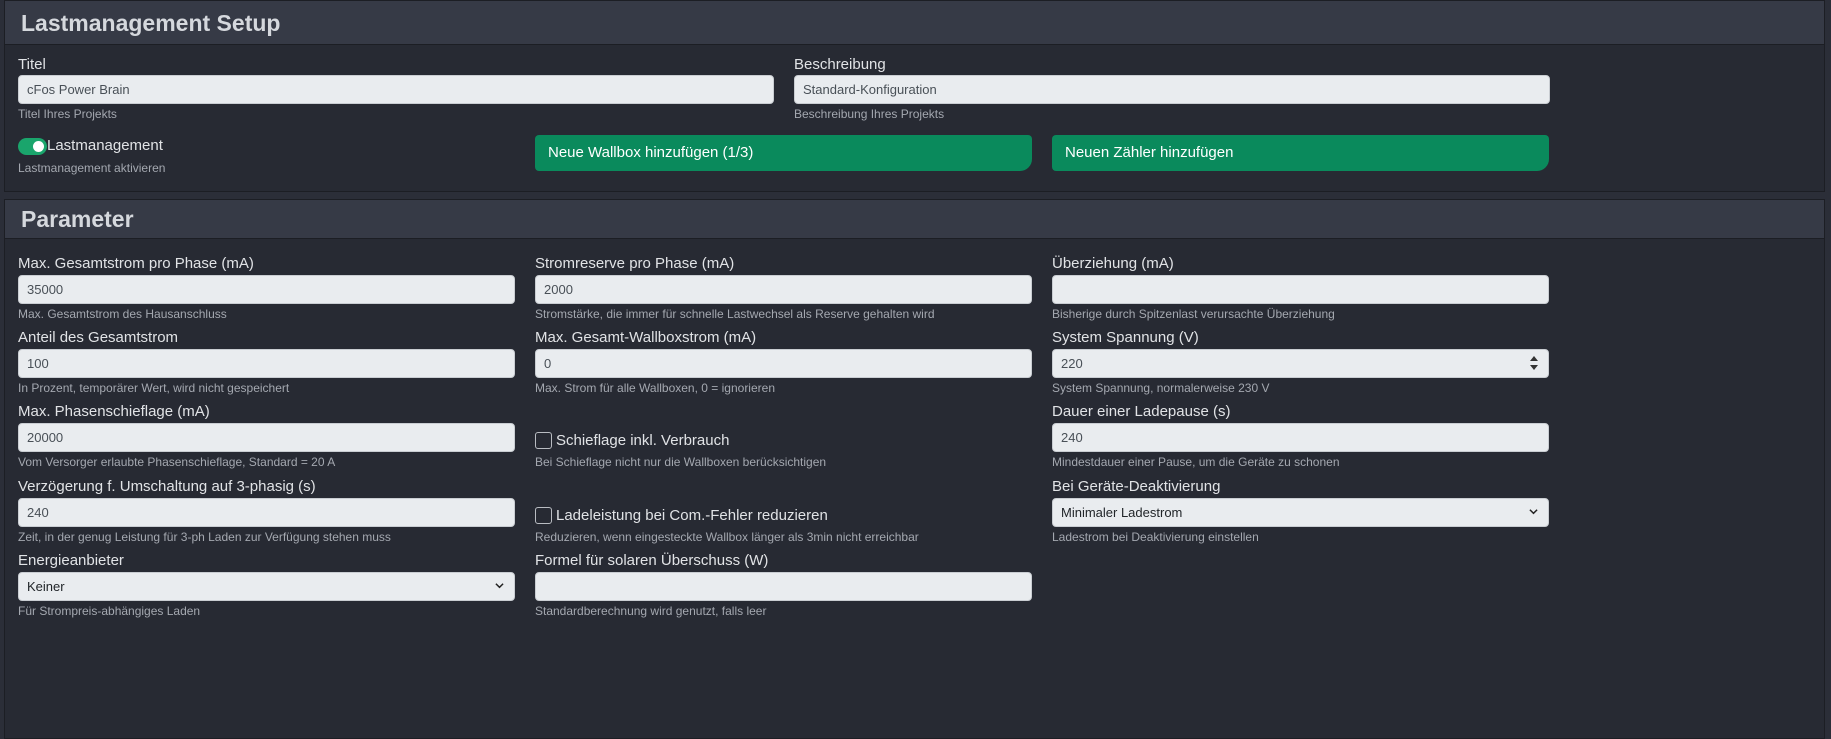 The width and height of the screenshot is (1831, 739). What do you see at coordinates (1113, 263) in the screenshot?
I see `overdraw-label: Überziehung (mA)` at bounding box center [1113, 263].